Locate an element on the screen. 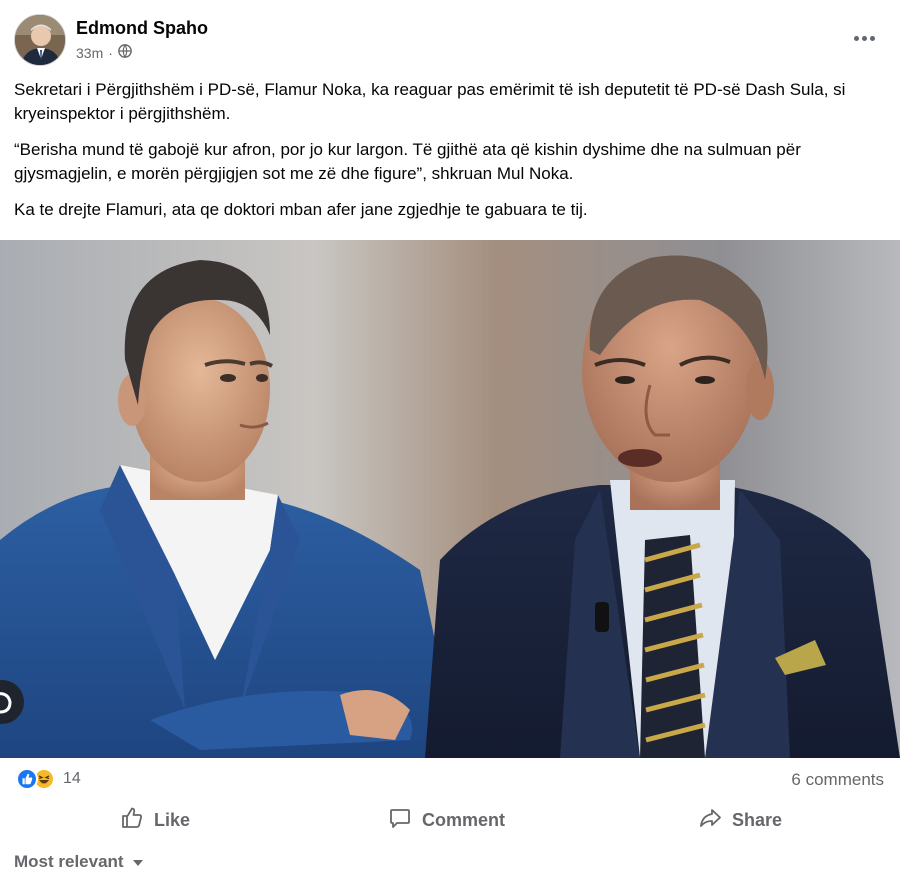 The width and height of the screenshot is (900, 890). comment-button: Comment is located at coordinates (446, 820).